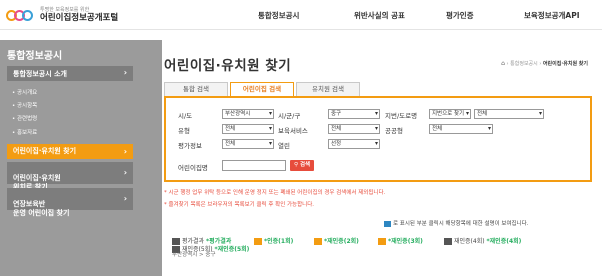 Image resolution: width=602 pixels, height=276 pixels. I want to click on sidebar-item-extended-care: 연장보육반 운영 어린이집 찾기 ›, so click(70, 202).